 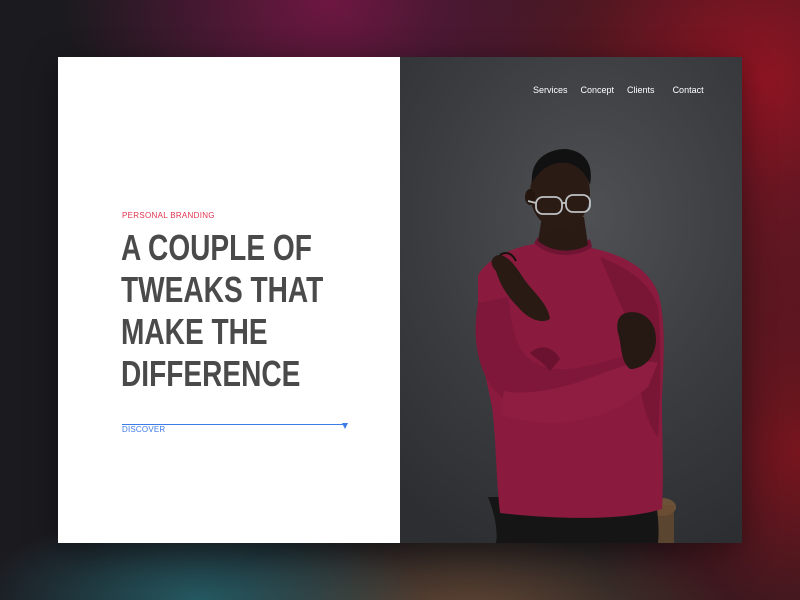 I want to click on discover-link: DISCOVER, so click(x=143, y=429).